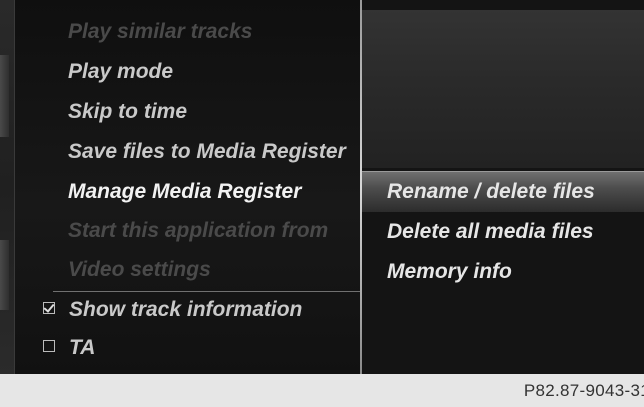  What do you see at coordinates (583, 390) in the screenshot?
I see `figure-code: P82.87-9043-31` at bounding box center [583, 390].